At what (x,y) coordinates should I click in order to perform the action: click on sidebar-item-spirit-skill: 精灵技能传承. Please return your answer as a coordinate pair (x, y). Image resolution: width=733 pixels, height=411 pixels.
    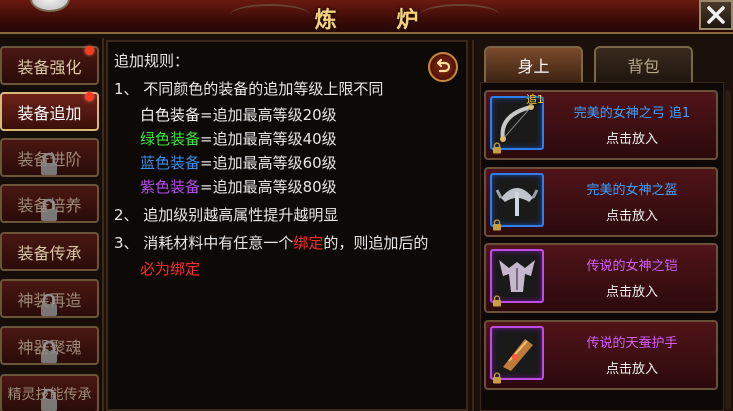
    Looking at the image, I should click on (49, 392).